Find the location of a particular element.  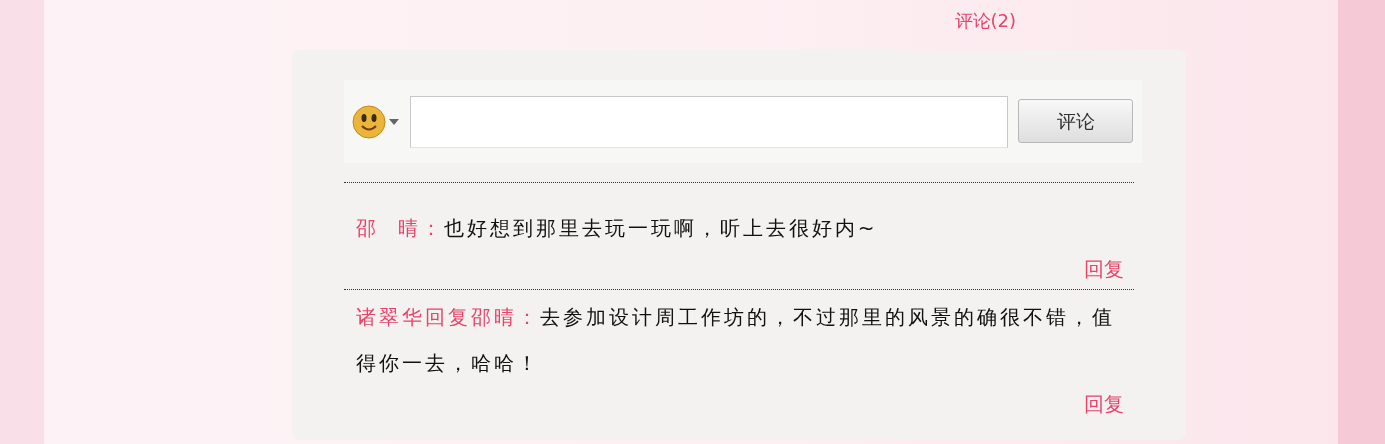

comment-text: 邵 晴：也好想到那里去玩一玩啊，听上去很好内~ is located at coordinates (617, 228).